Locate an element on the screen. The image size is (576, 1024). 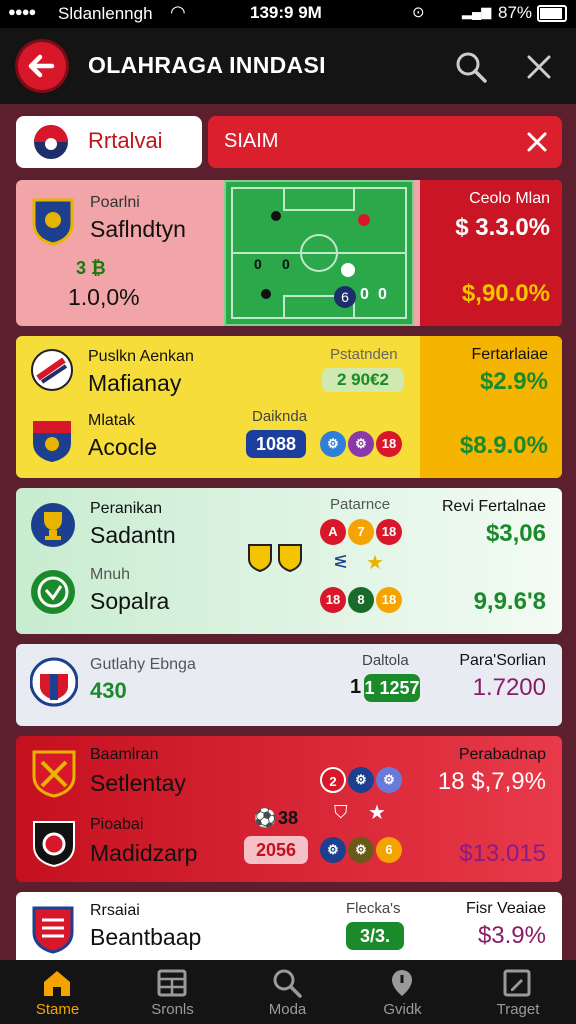
nav-item-guide: Gvidk is located at coordinates (402, 992).